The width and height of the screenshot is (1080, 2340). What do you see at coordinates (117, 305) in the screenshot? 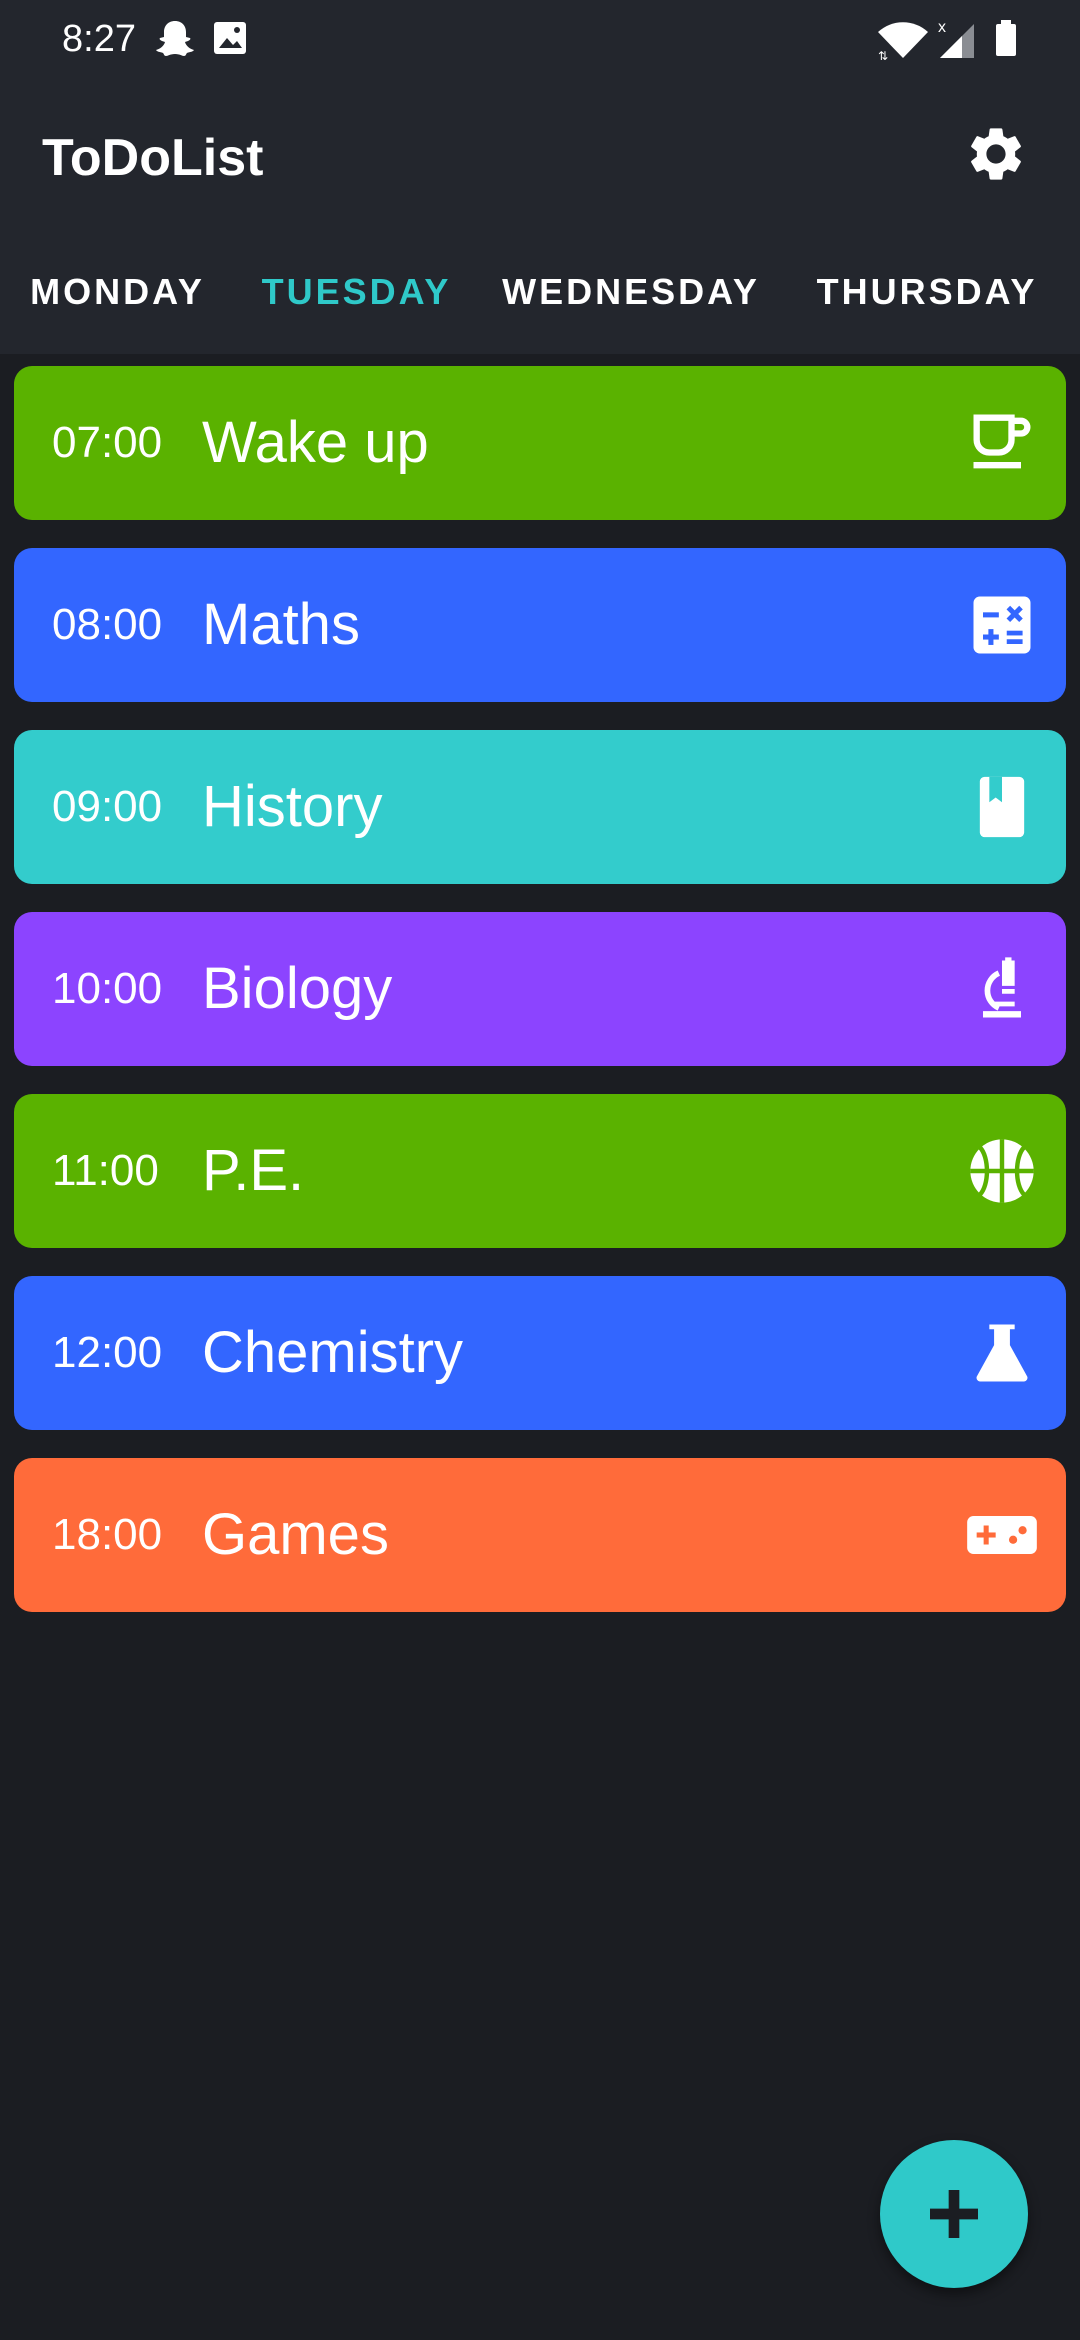
I see `tab-monday: MONDAY` at bounding box center [117, 305].